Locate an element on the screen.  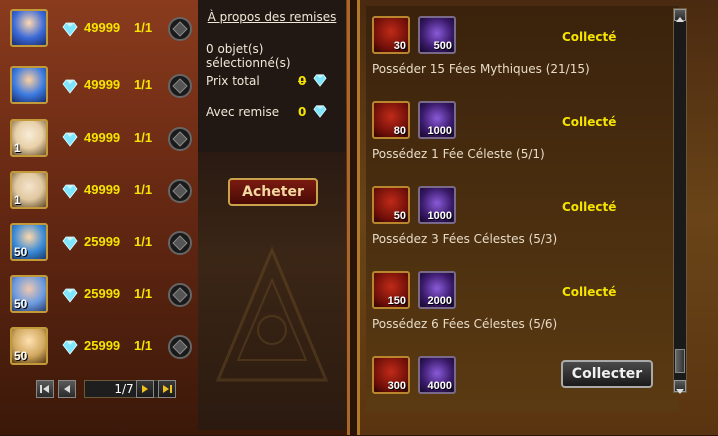
reward-description: Possédez 1 Fée Céleste (5/1) is located at coordinates (458, 154).